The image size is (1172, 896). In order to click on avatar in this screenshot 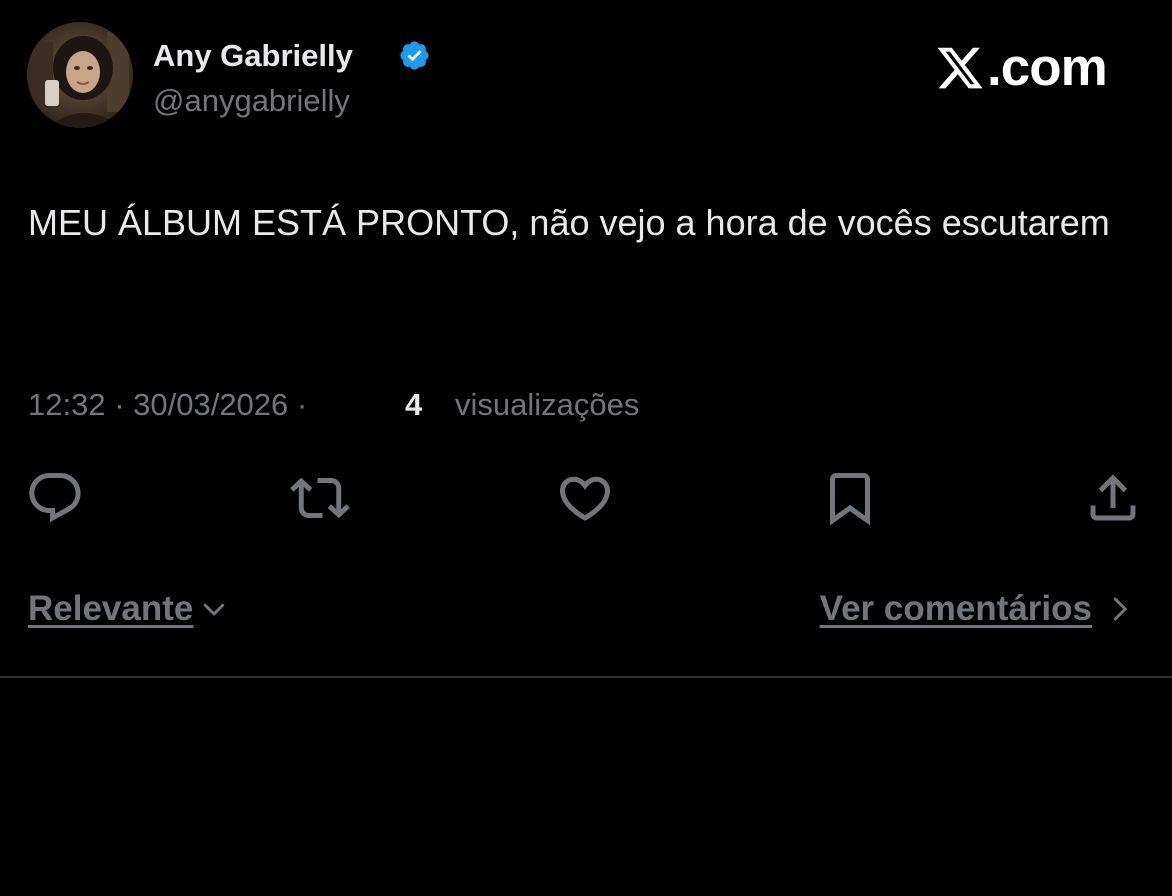, I will do `click(80, 75)`.